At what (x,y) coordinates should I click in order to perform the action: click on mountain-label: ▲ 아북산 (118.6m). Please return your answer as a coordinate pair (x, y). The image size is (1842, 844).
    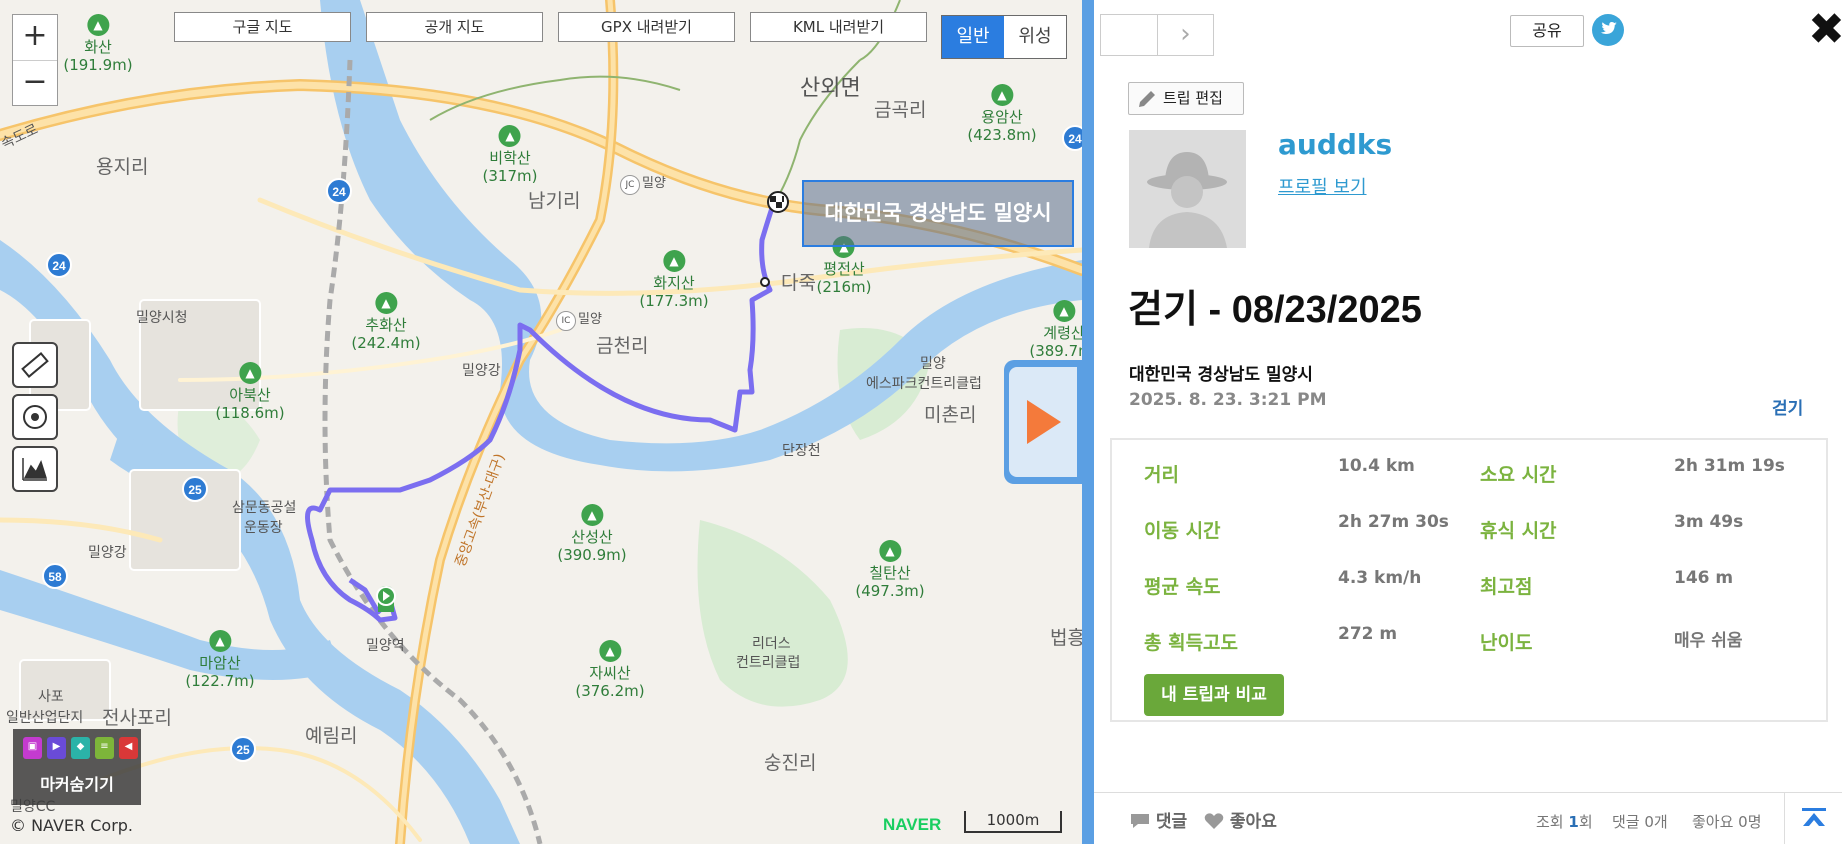
    Looking at the image, I should click on (250, 392).